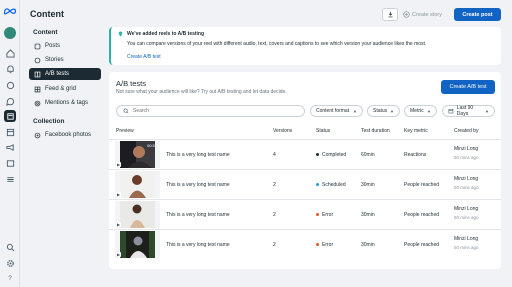  I want to click on filter-status: Status ▼, so click(383, 111).